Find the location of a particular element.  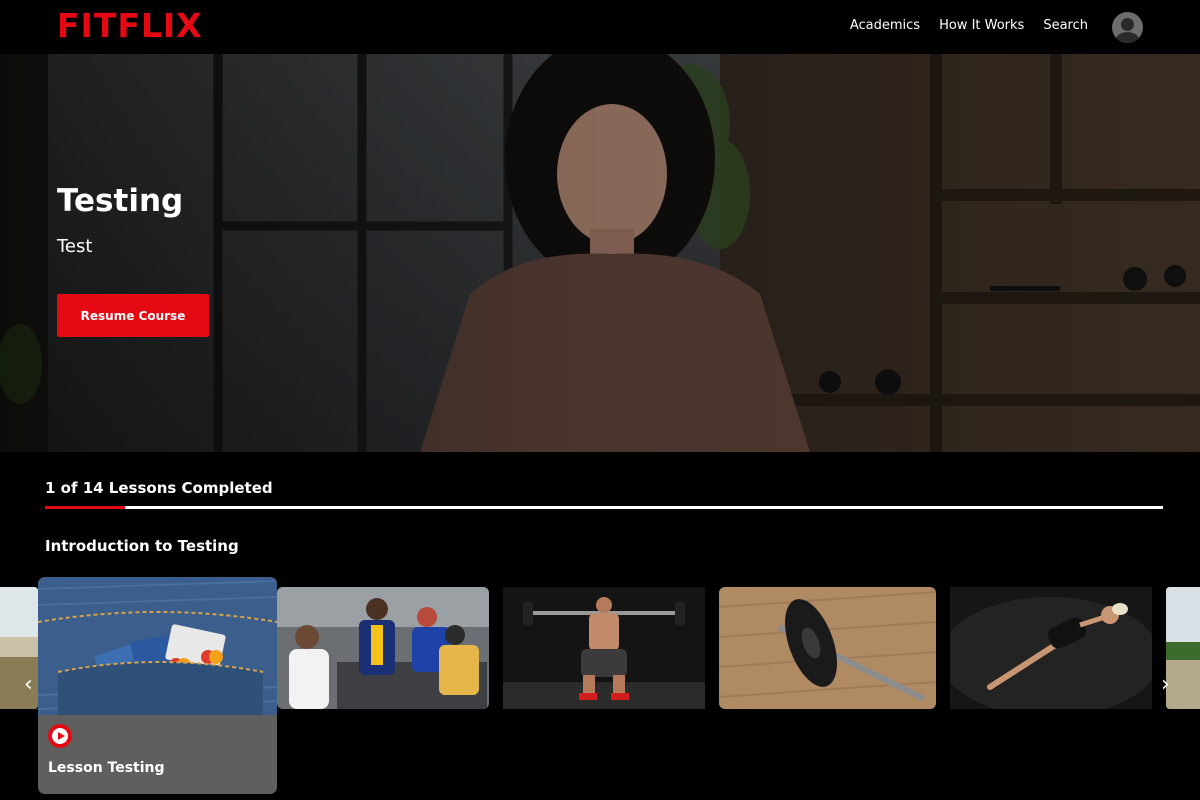

fitflix-logo: FITFLIX is located at coordinates (130, 25).